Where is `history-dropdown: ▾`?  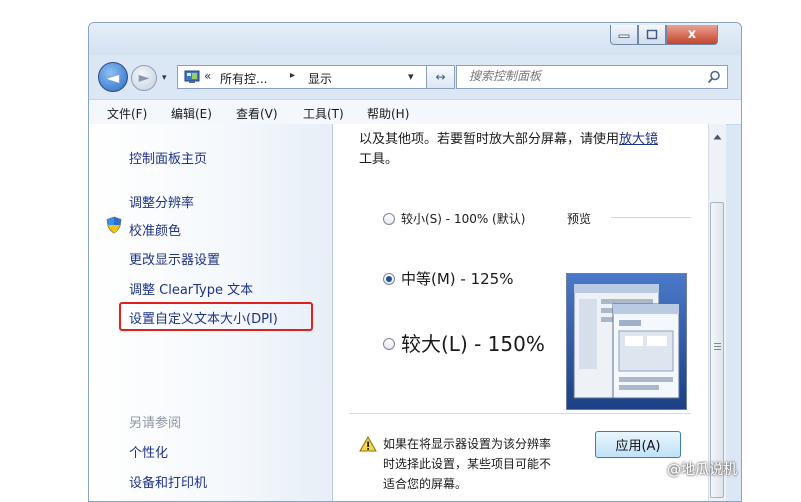
history-dropdown: ▾ is located at coordinates (164, 78).